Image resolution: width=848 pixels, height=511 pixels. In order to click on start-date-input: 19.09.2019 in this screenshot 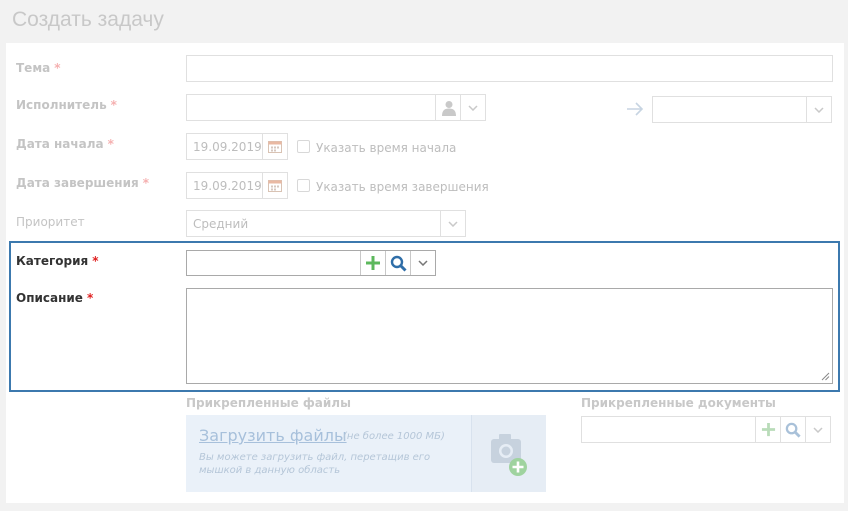, I will do `click(237, 146)`.